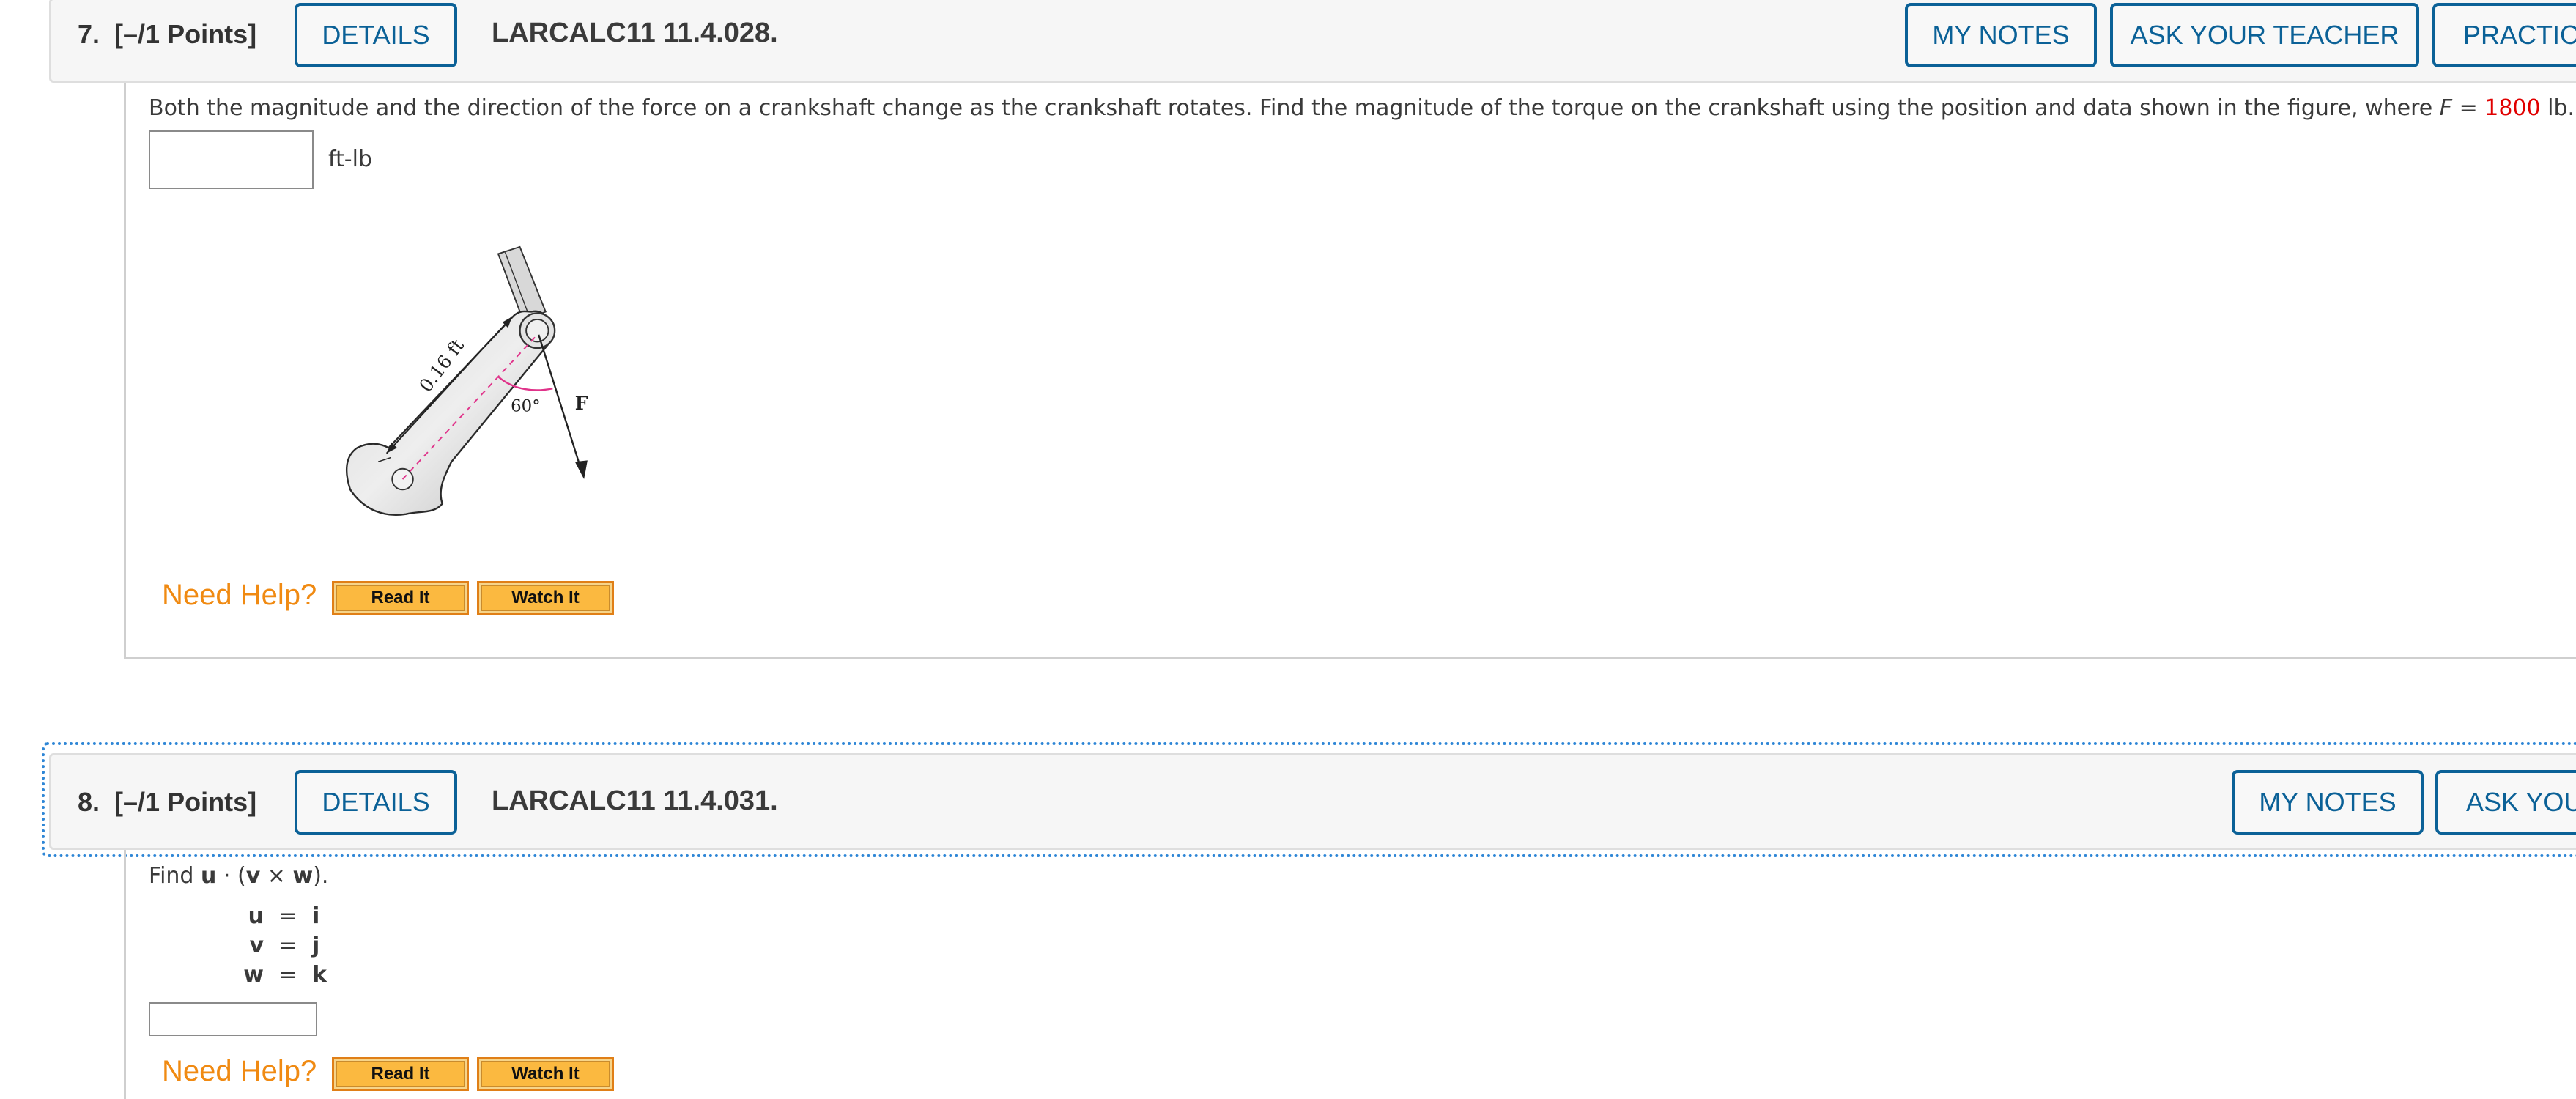 The height and width of the screenshot is (1099, 2576). I want to click on vector-value: j, so click(316, 946).